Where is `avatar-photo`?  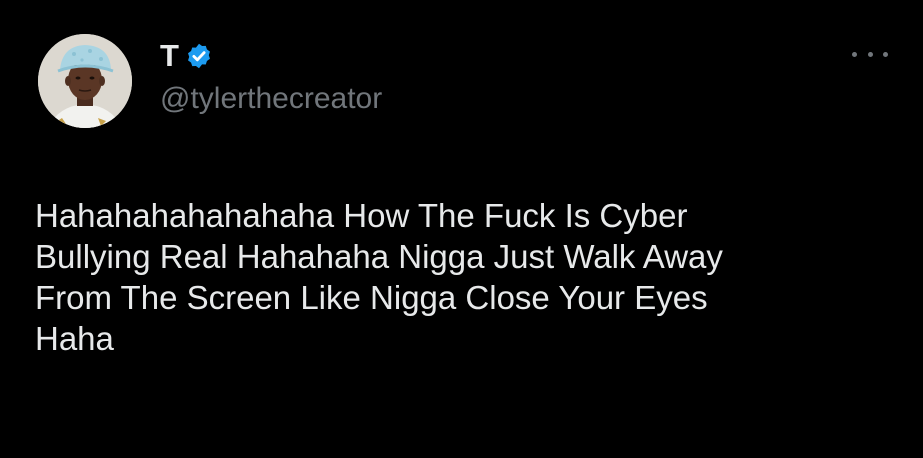 avatar-photo is located at coordinates (85, 81).